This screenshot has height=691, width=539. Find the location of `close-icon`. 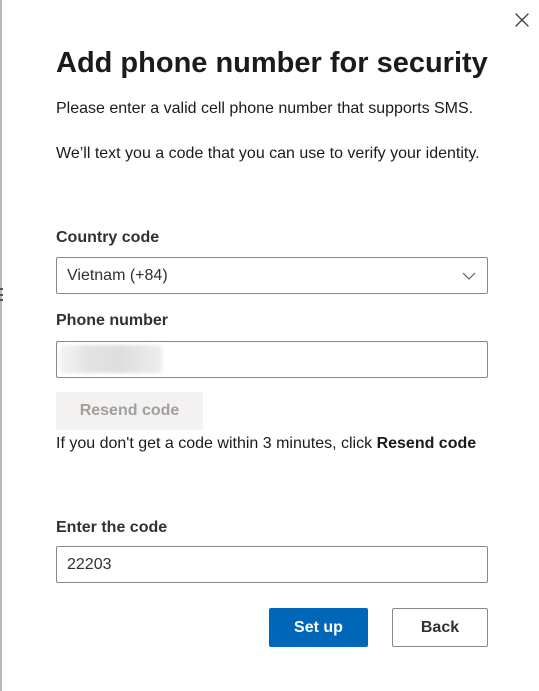

close-icon is located at coordinates (522, 20).